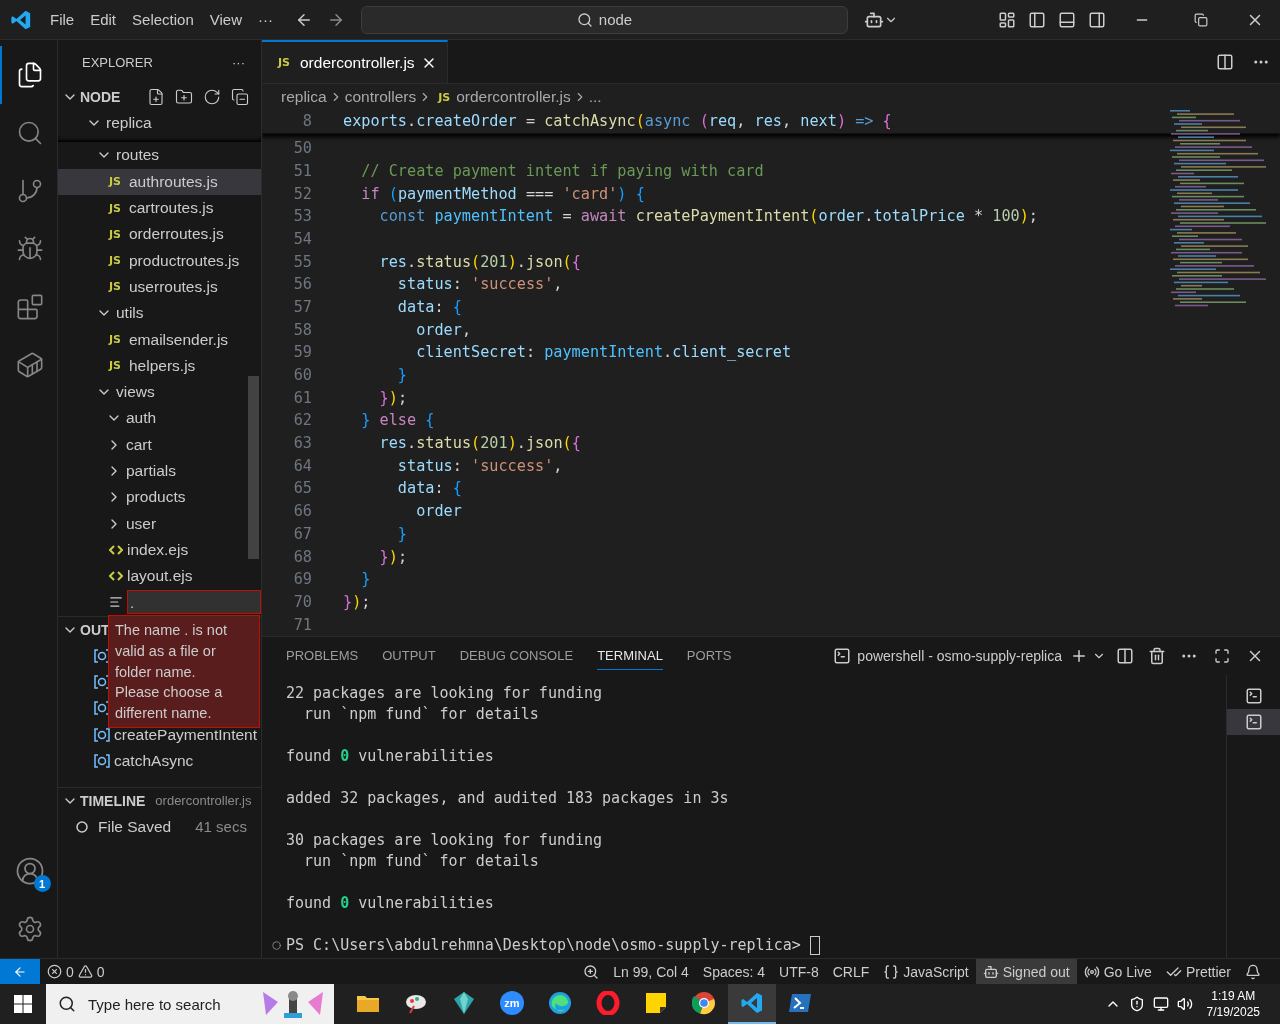 The width and height of the screenshot is (1280, 1024). What do you see at coordinates (560, 1003) in the screenshot?
I see `browser-icon` at bounding box center [560, 1003].